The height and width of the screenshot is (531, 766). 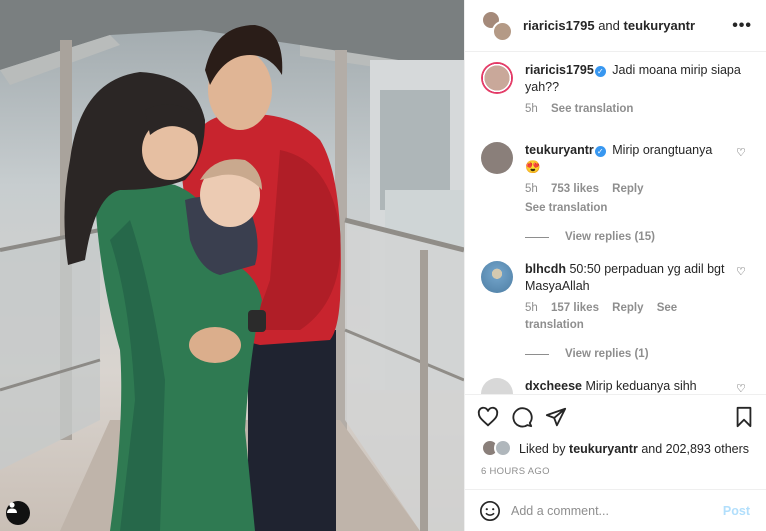 I want to click on post-time-ago: 6 HOURS AGO, so click(x=615, y=474).